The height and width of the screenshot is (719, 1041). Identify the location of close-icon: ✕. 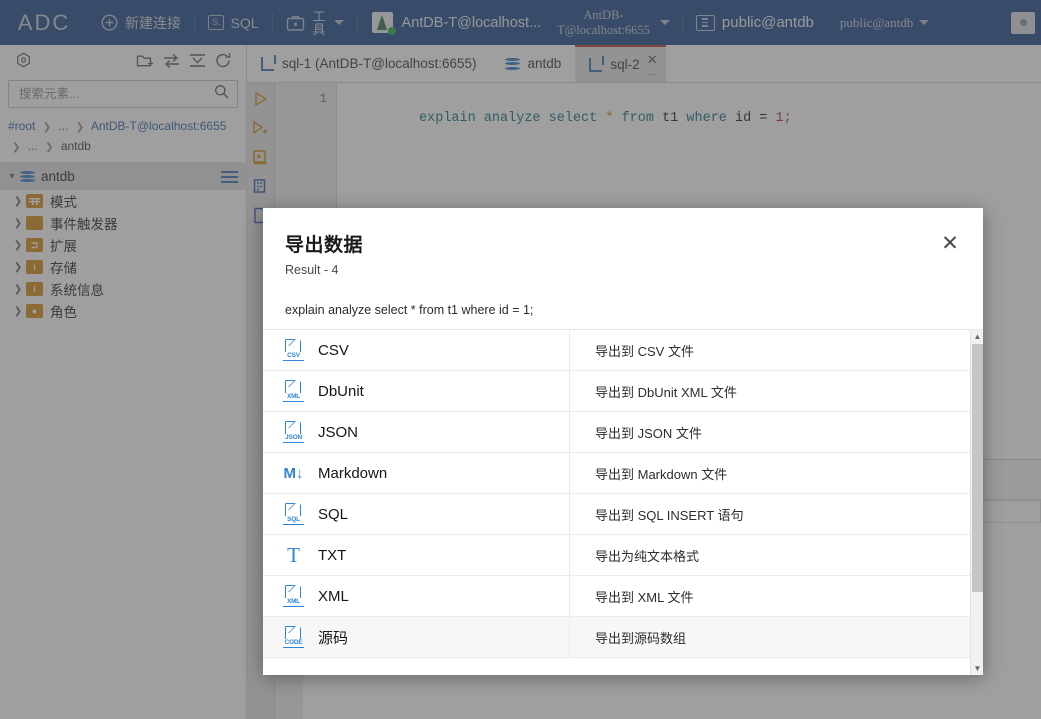
(950, 243).